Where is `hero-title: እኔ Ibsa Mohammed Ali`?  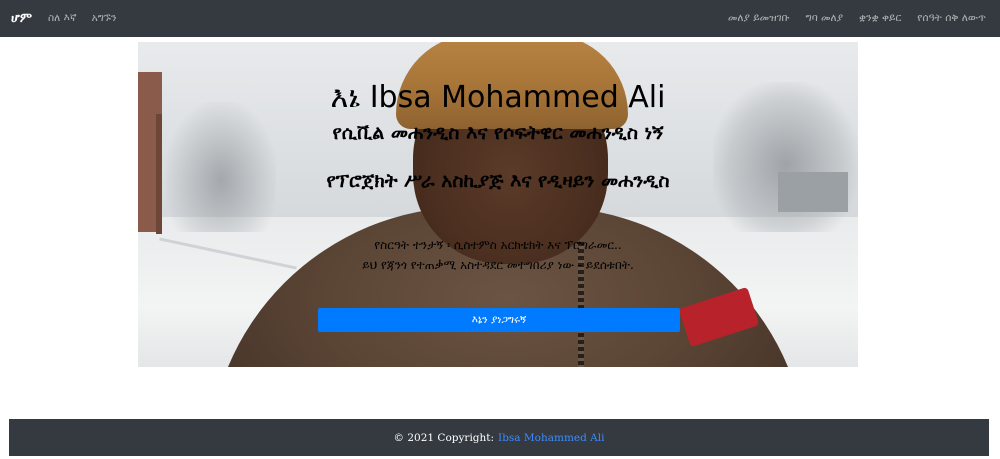 hero-title: እኔ Ibsa Mohammed Ali is located at coordinates (498, 97).